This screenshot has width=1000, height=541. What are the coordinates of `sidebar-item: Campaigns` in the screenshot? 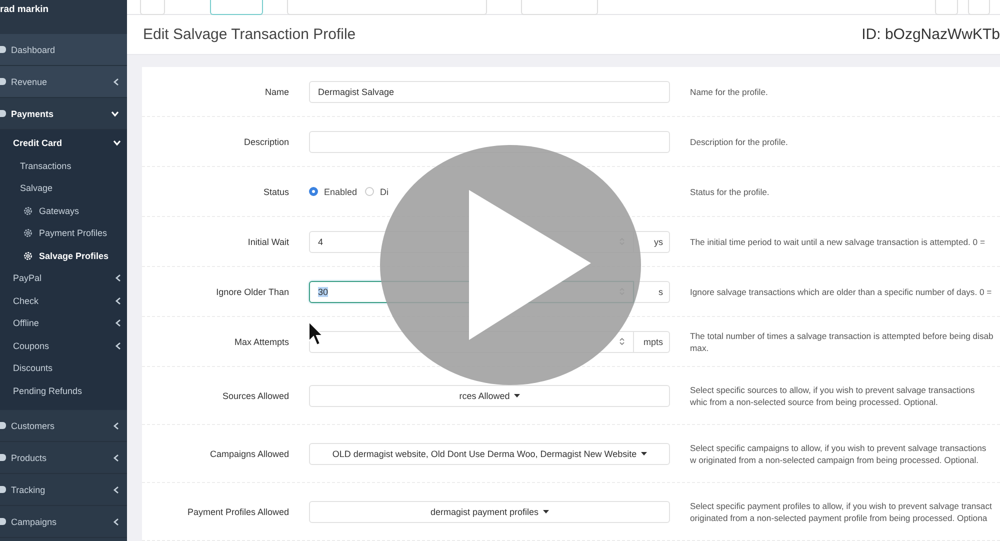 It's located at (62, 521).